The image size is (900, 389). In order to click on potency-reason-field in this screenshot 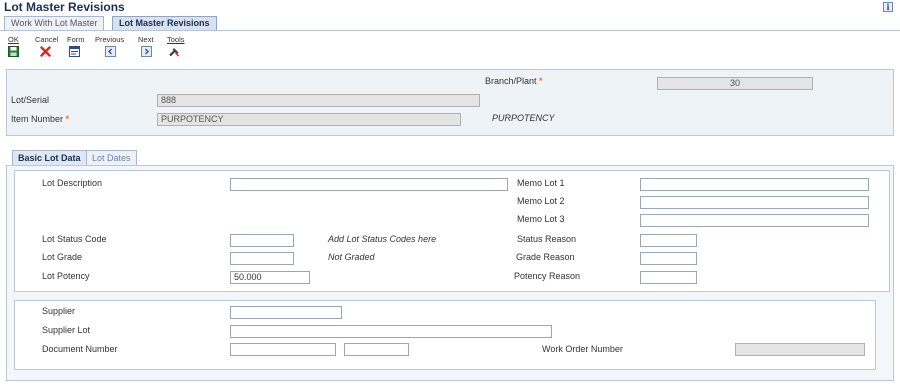, I will do `click(668, 277)`.